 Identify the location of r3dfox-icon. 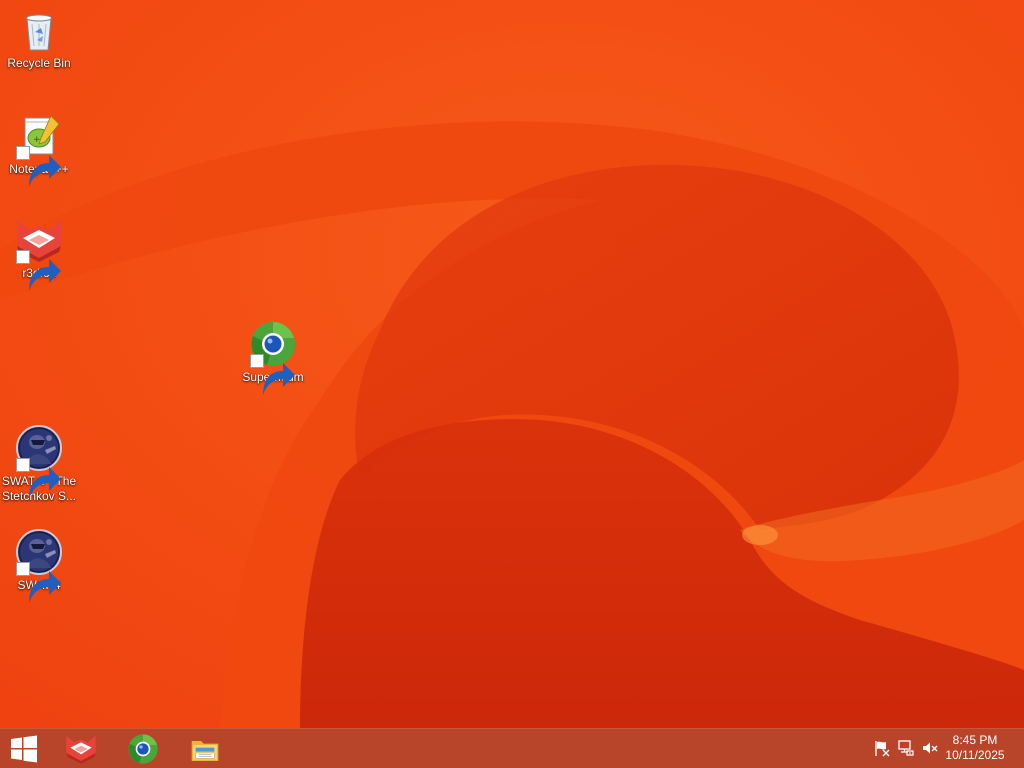
(81, 749).